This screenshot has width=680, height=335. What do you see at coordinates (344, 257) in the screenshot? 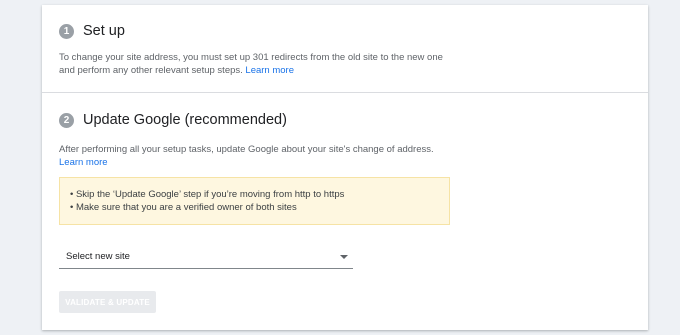
I see `caret-down-icon` at bounding box center [344, 257].